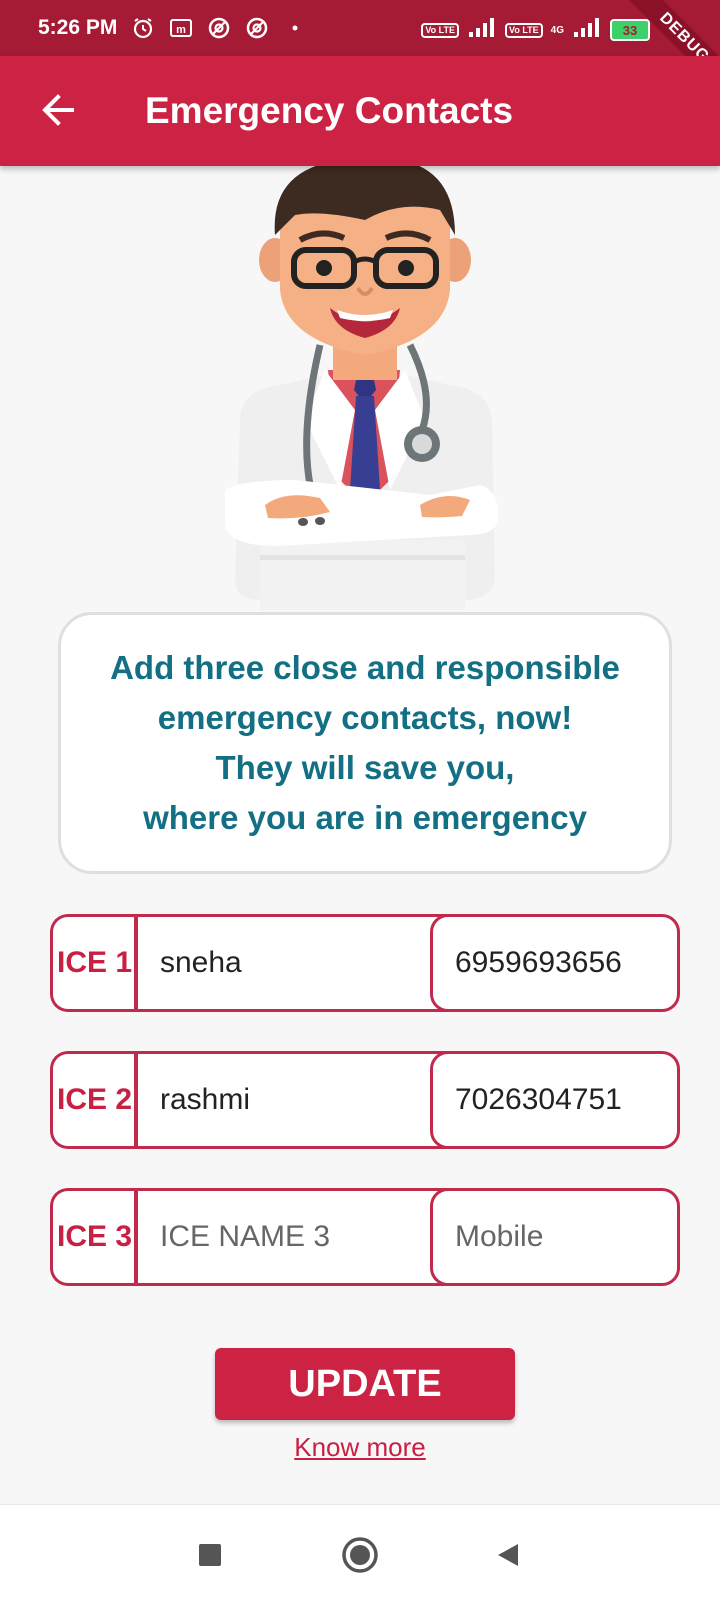 The height and width of the screenshot is (1600, 720). What do you see at coordinates (305, 1100) in the screenshot?
I see `ice-name-field: rashmi` at bounding box center [305, 1100].